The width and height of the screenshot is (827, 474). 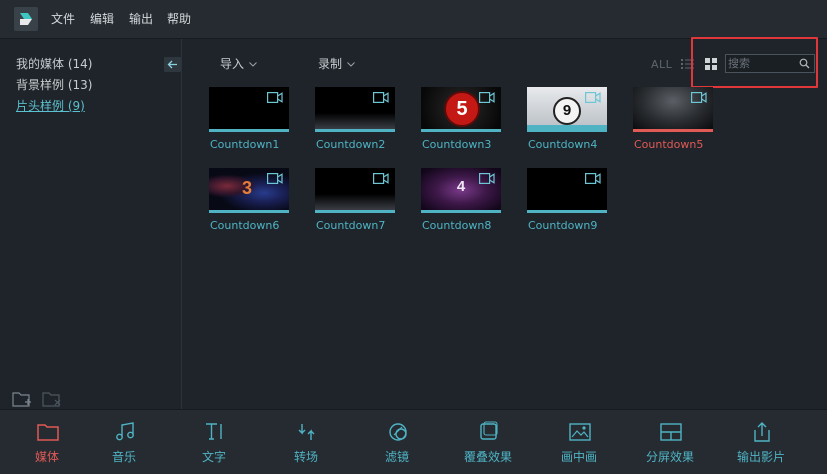 I want to click on media-tile: 9 Countdown4, so click(x=567, y=122).